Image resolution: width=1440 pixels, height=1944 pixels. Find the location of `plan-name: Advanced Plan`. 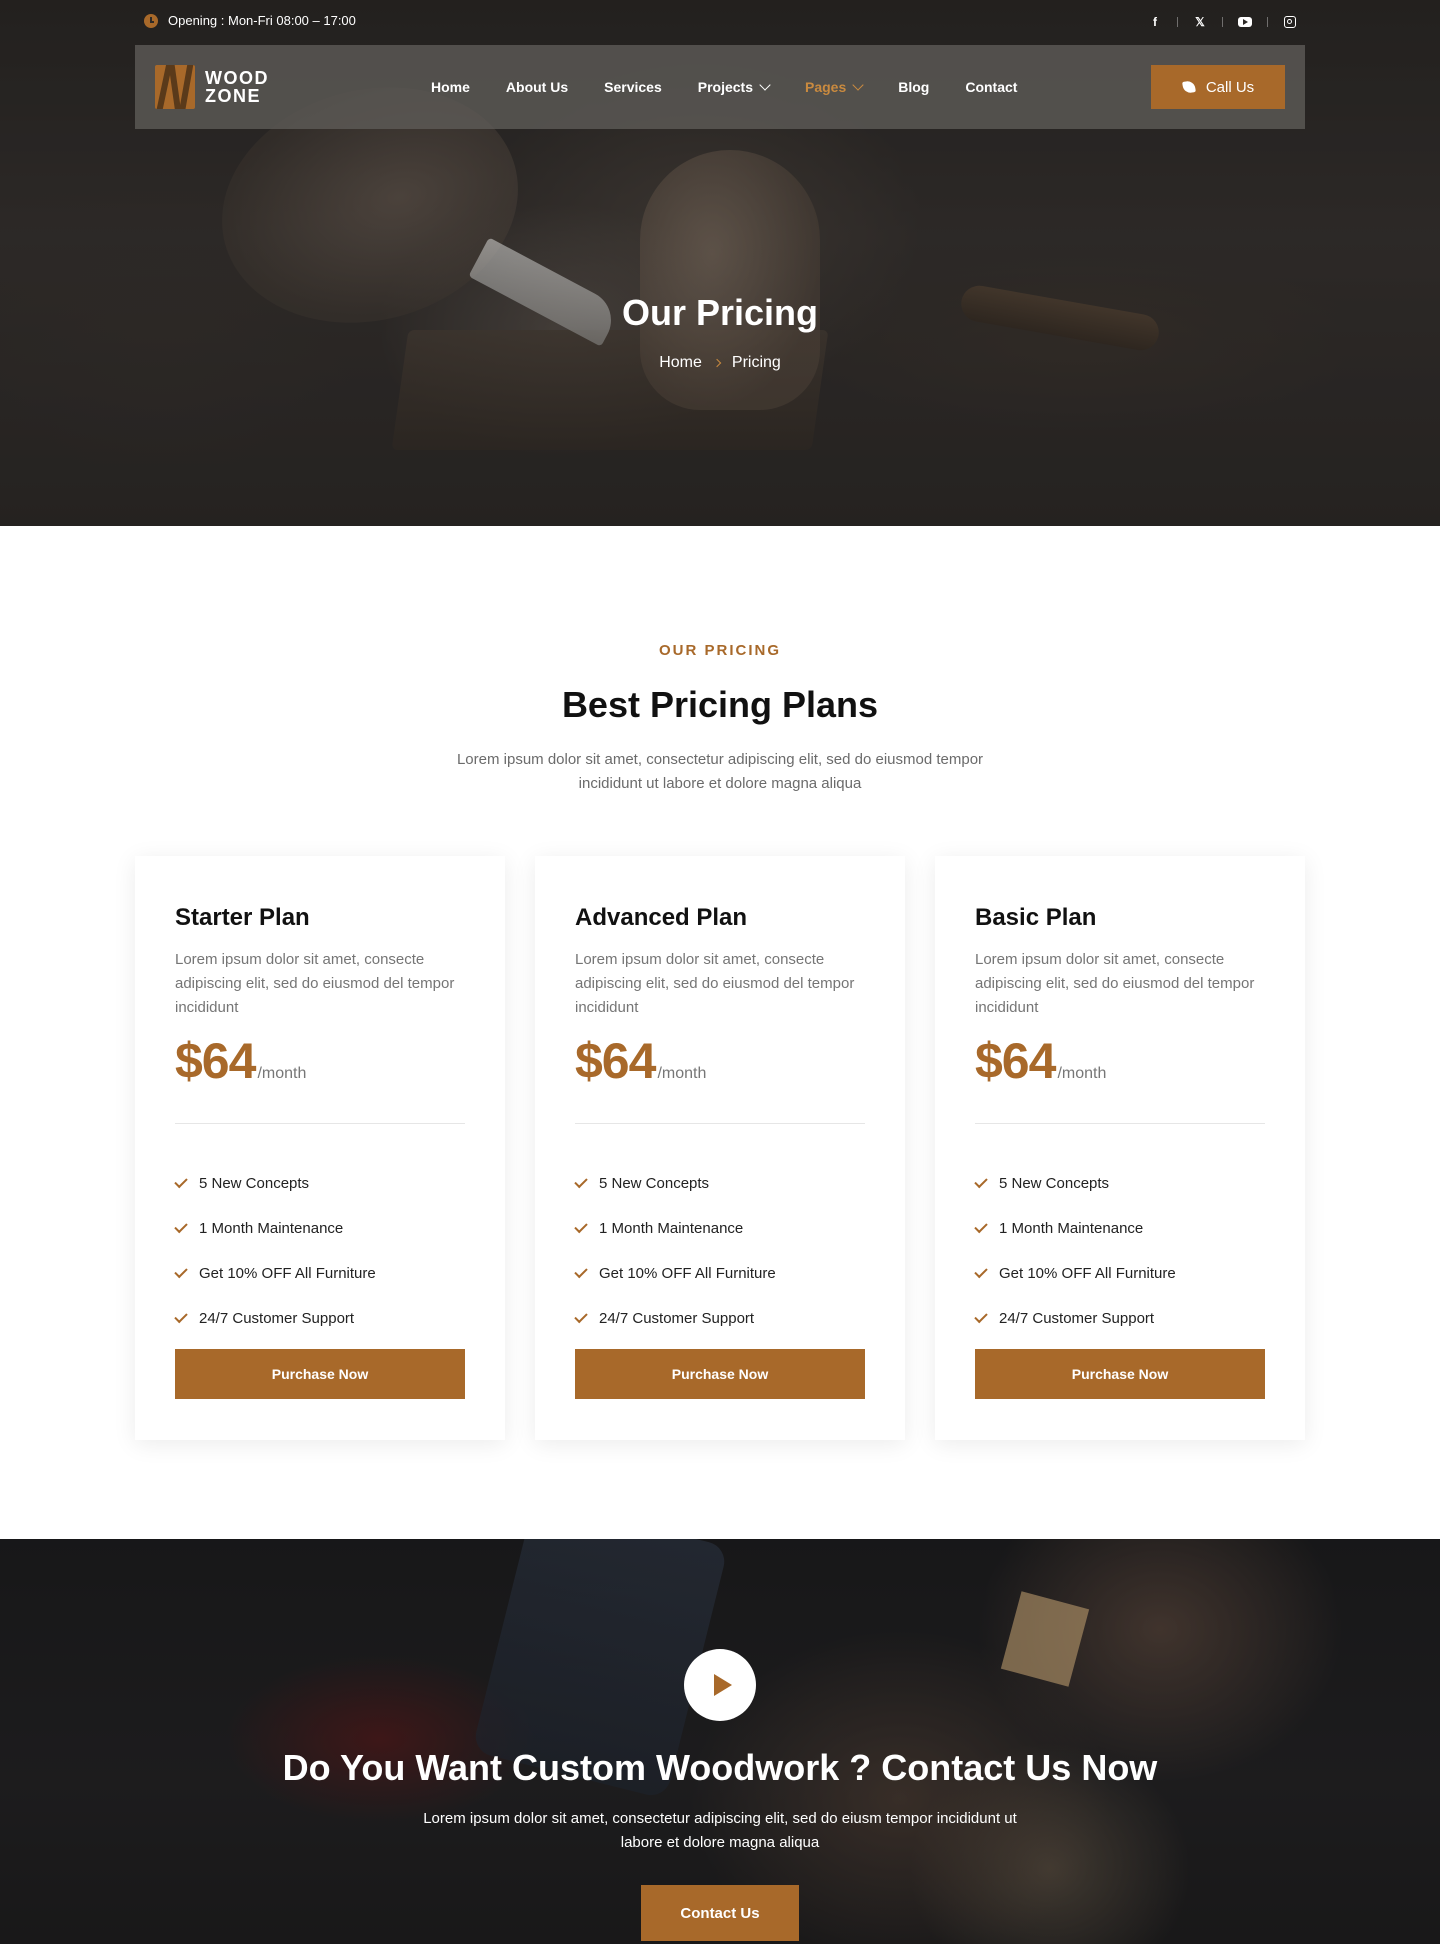

plan-name: Advanced Plan is located at coordinates (661, 917).